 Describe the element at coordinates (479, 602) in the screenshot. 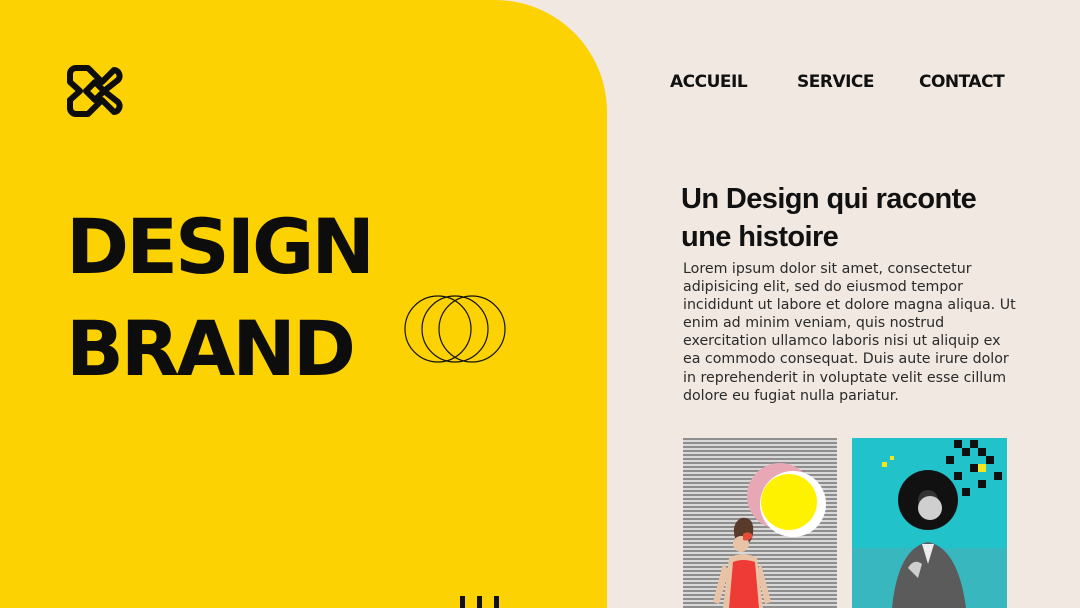

I see `bars-decoration-icon` at that location.